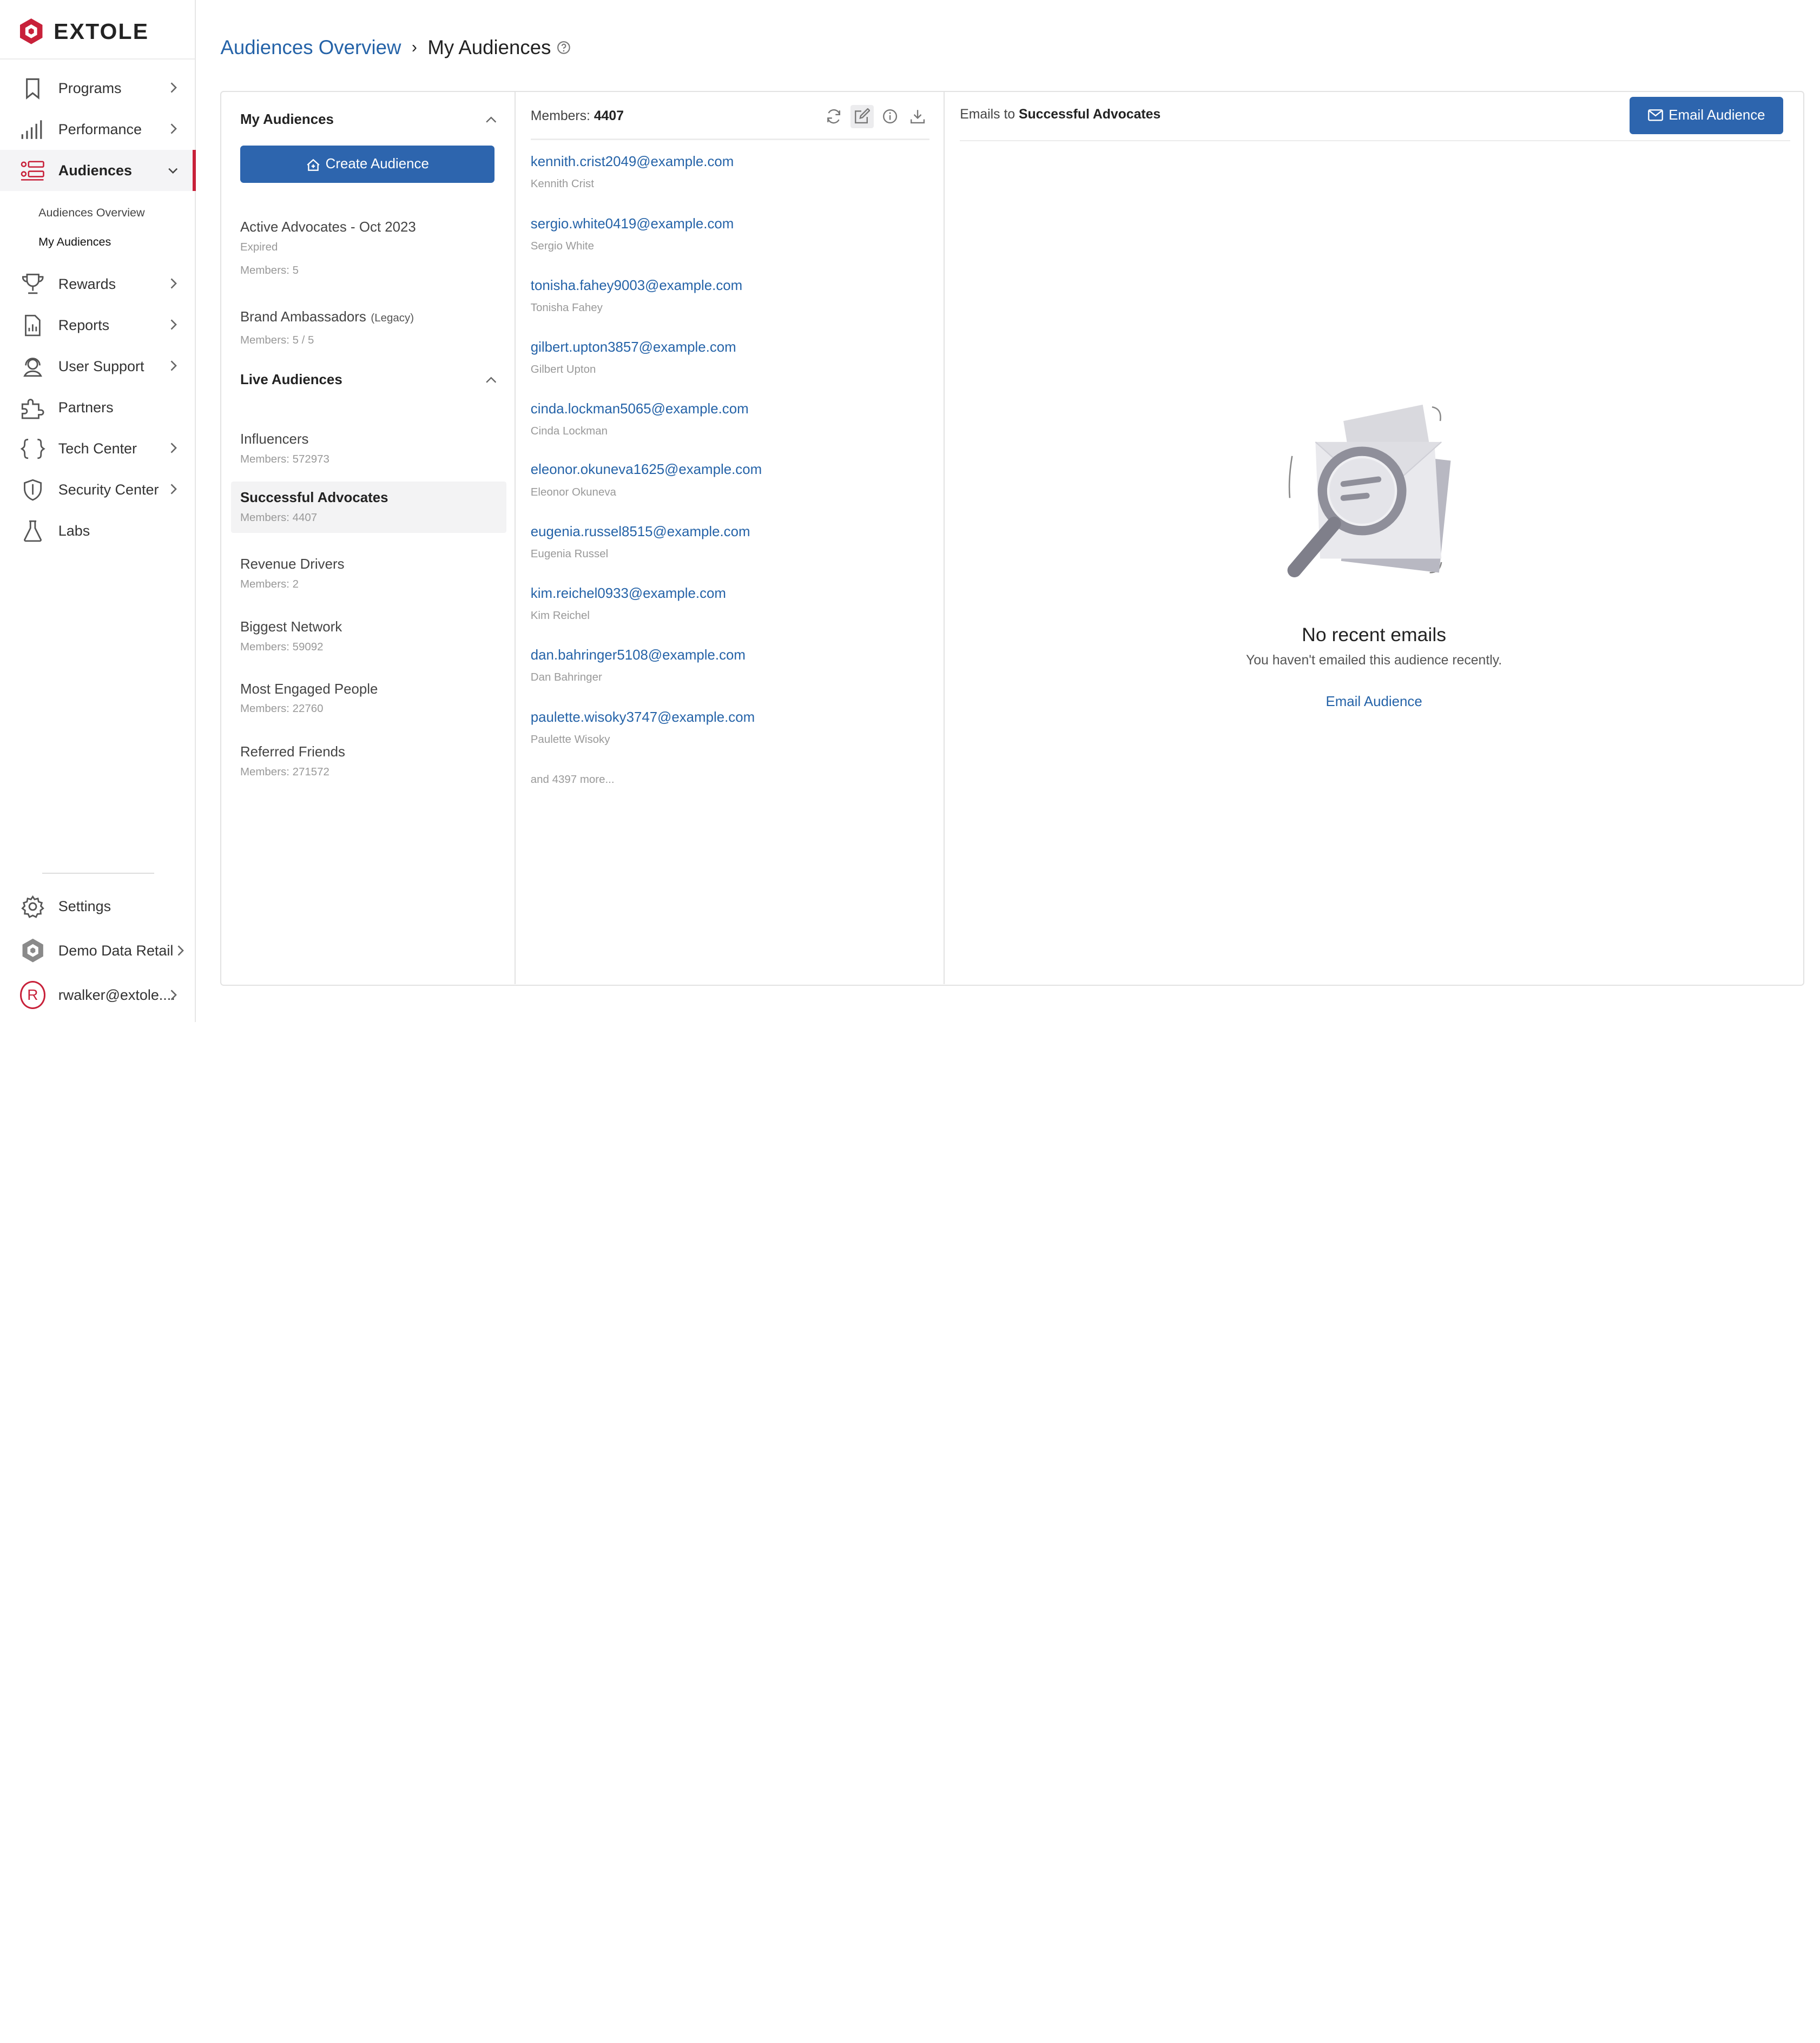  What do you see at coordinates (32, 366) in the screenshot?
I see `headset-icon` at bounding box center [32, 366].